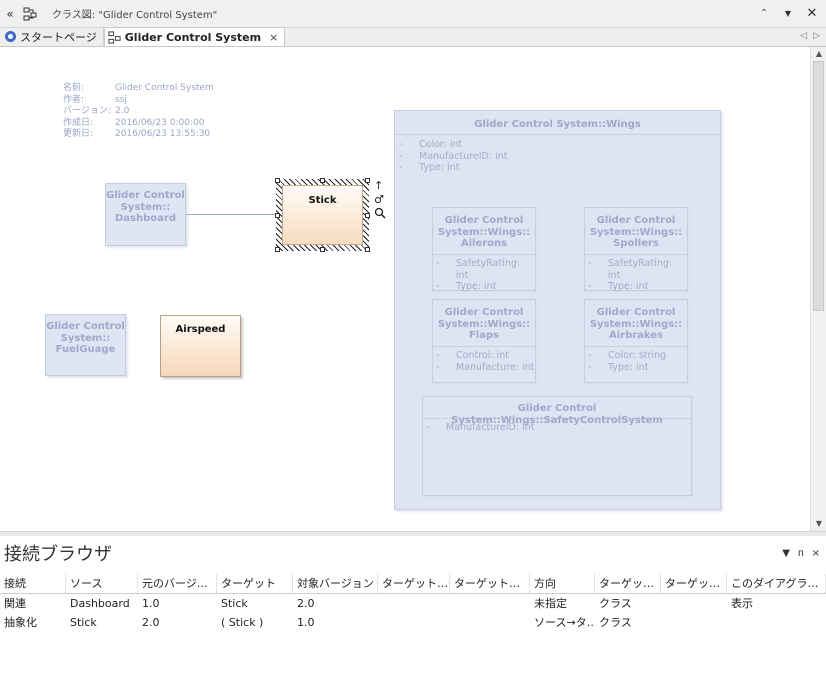 Image resolution: width=826 pixels, height=681 pixels. What do you see at coordinates (788, 14) in the screenshot?
I see `dropdown-icon: ▼` at bounding box center [788, 14].